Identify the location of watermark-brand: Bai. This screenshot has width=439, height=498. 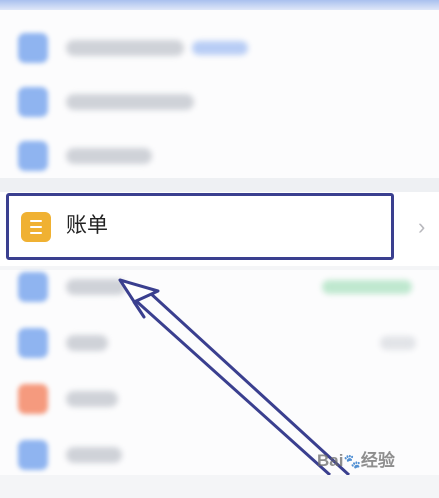
(330, 460).